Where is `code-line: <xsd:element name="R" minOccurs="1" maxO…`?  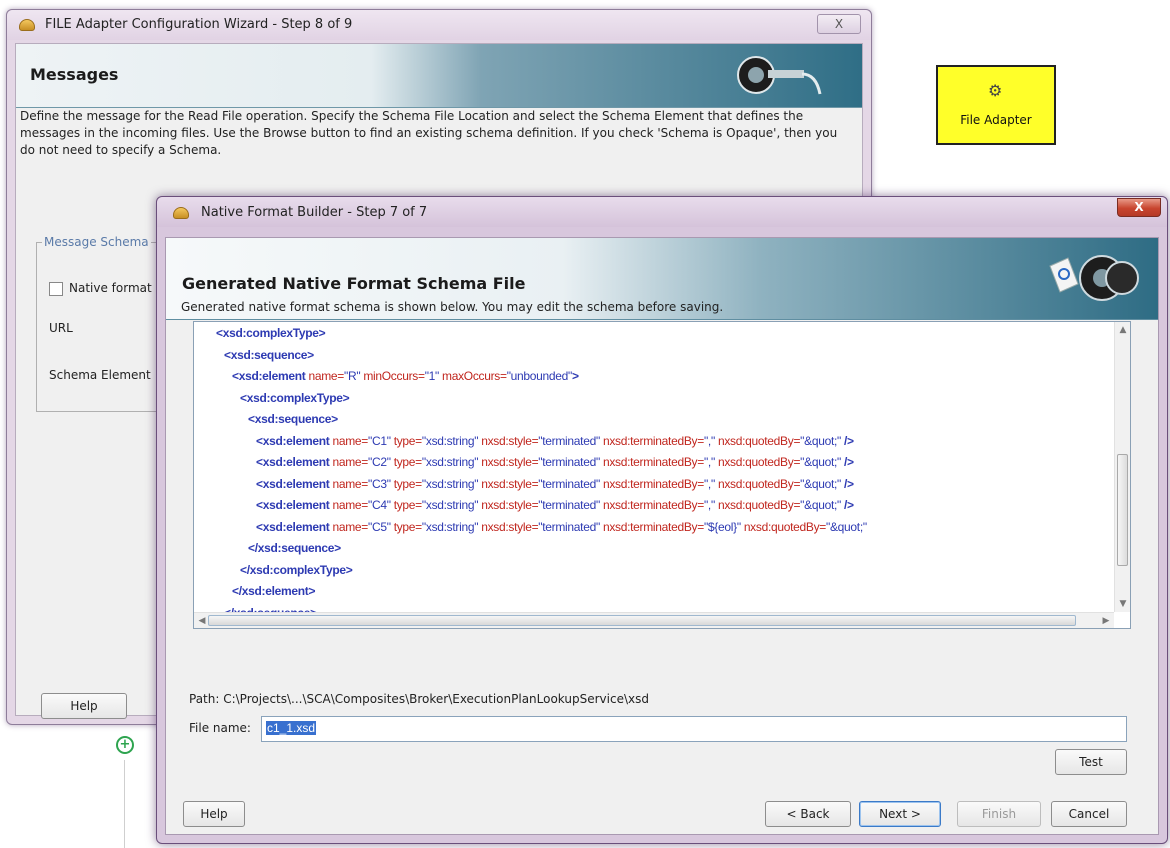 code-line: <xsd:element name="R" minOccurs="1" maxO… is located at coordinates (405, 376).